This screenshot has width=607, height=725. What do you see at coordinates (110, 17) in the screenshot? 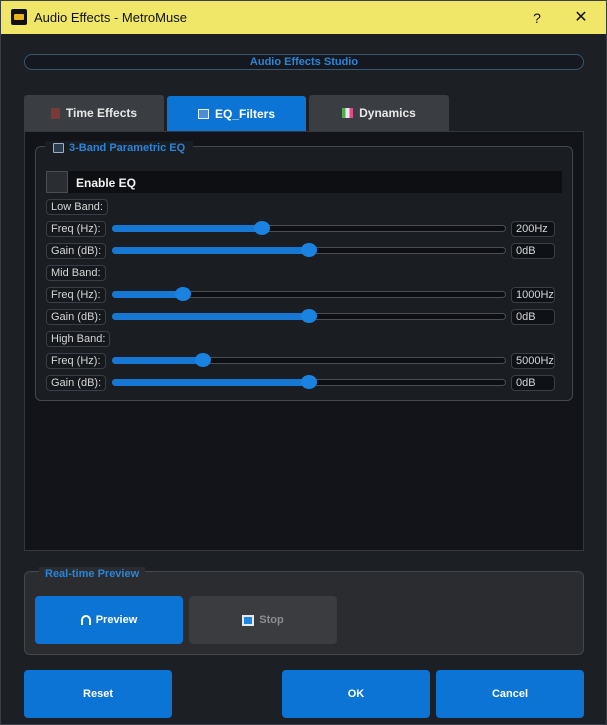
I see `window-title: Audio Effects - MetroMuse` at bounding box center [110, 17].